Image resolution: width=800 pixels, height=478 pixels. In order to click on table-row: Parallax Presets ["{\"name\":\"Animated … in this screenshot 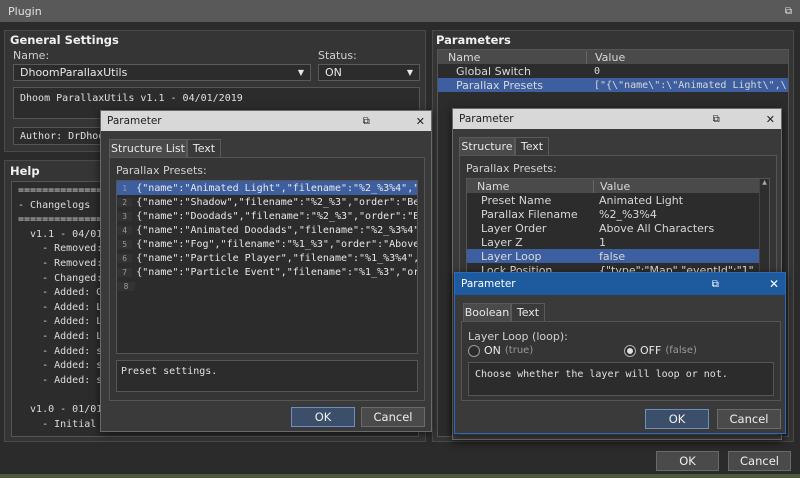, I will do `click(613, 85)`.